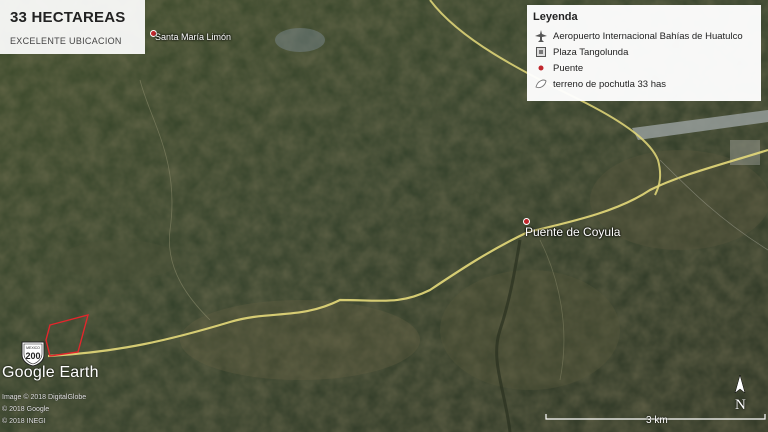 The height and width of the screenshot is (432, 768). I want to click on red-dot-icon, so click(541, 68).